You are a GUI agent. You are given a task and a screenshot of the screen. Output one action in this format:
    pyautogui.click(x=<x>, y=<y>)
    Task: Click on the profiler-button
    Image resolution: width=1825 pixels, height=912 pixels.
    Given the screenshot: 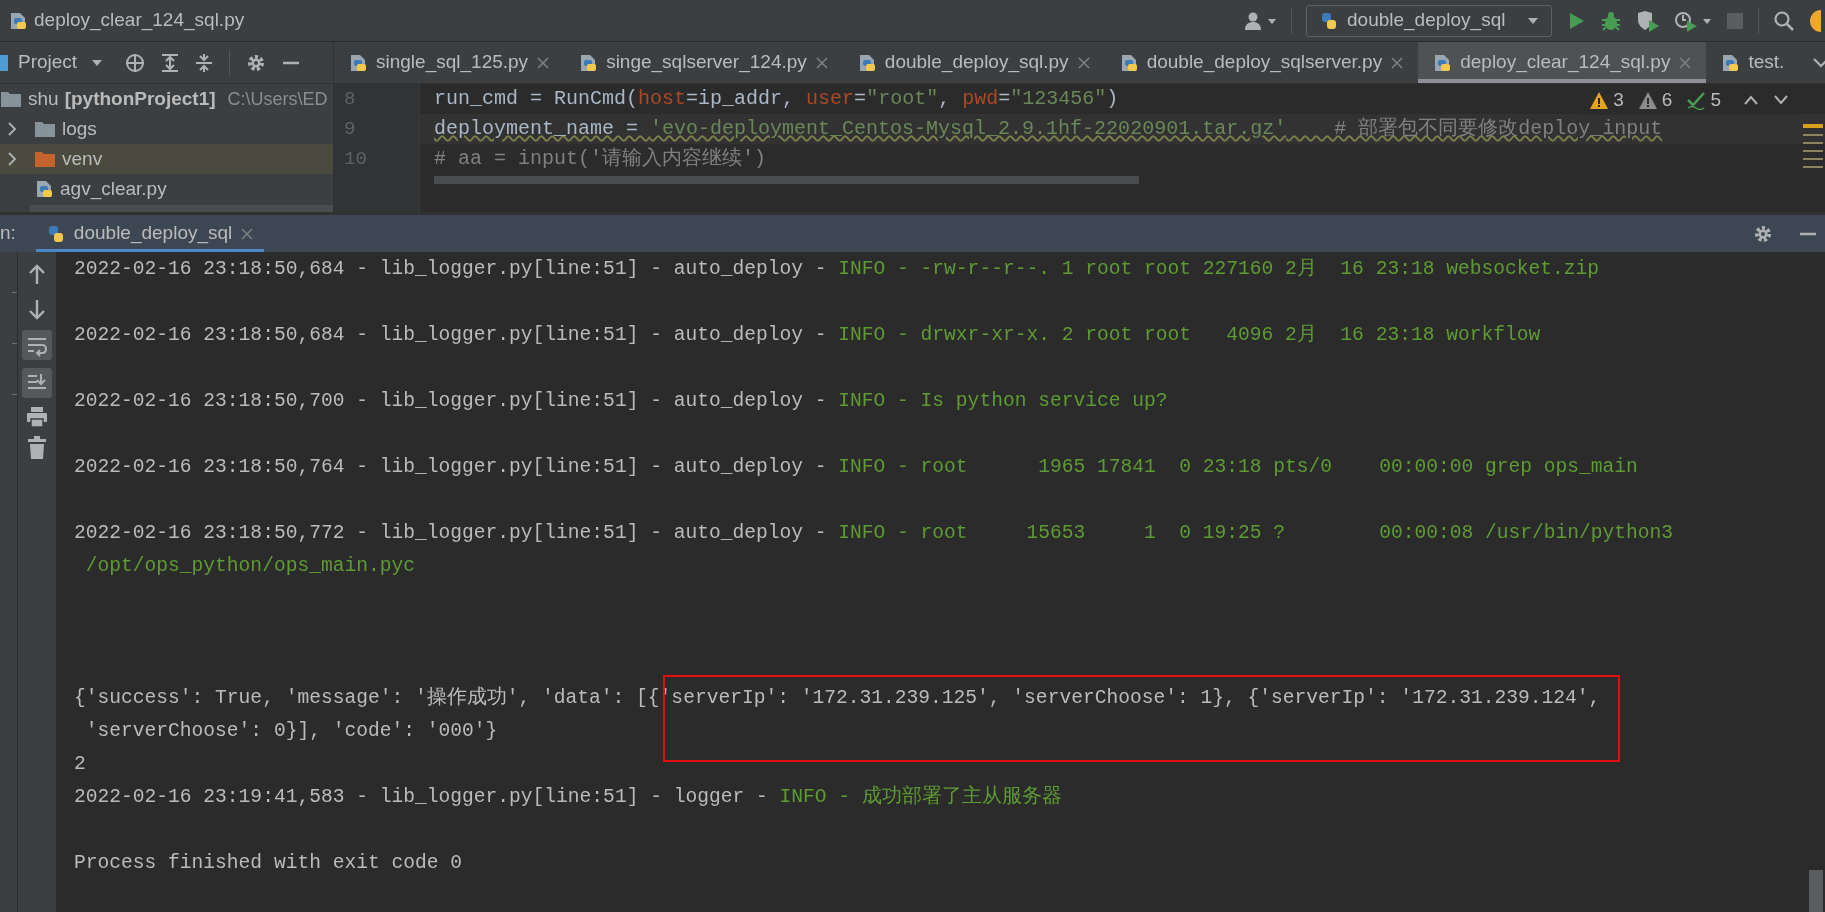 What is the action you would take?
    pyautogui.click(x=1693, y=20)
    